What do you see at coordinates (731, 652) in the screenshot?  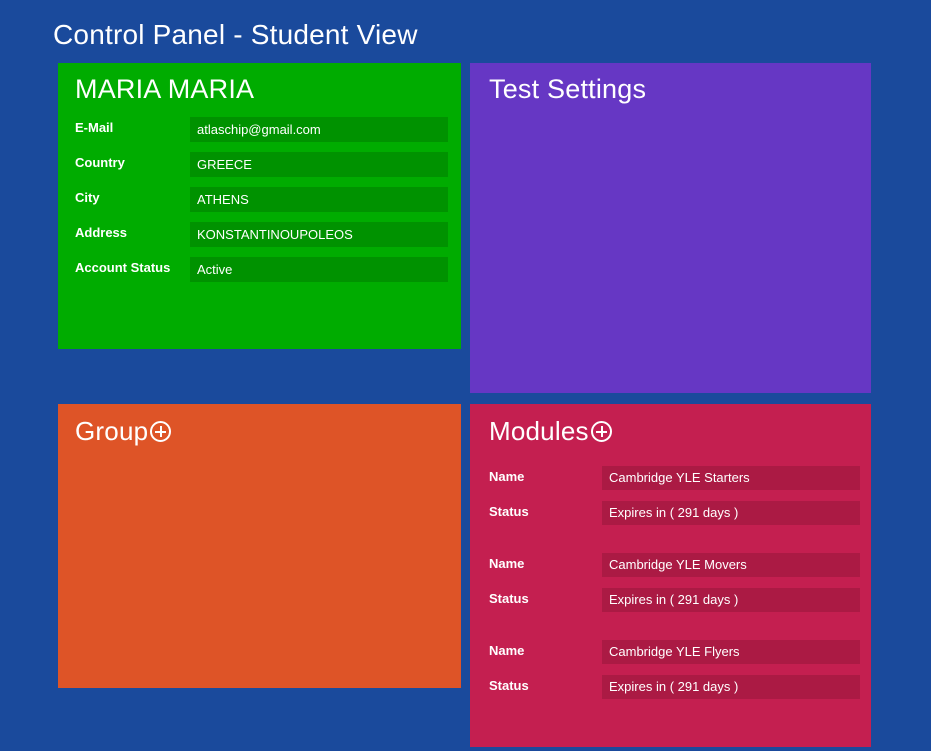 I see `module-name-value: Cambridge YLE Flyers` at bounding box center [731, 652].